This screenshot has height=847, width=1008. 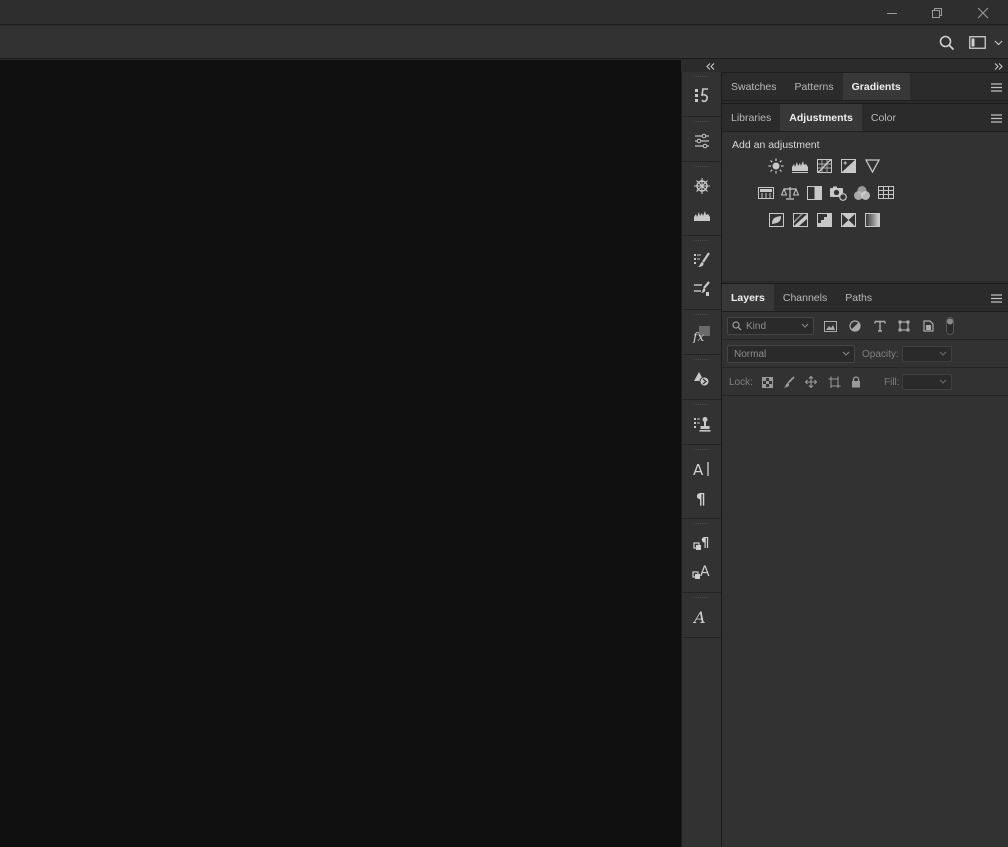 I want to click on color-balance-icon, so click(x=790, y=193).